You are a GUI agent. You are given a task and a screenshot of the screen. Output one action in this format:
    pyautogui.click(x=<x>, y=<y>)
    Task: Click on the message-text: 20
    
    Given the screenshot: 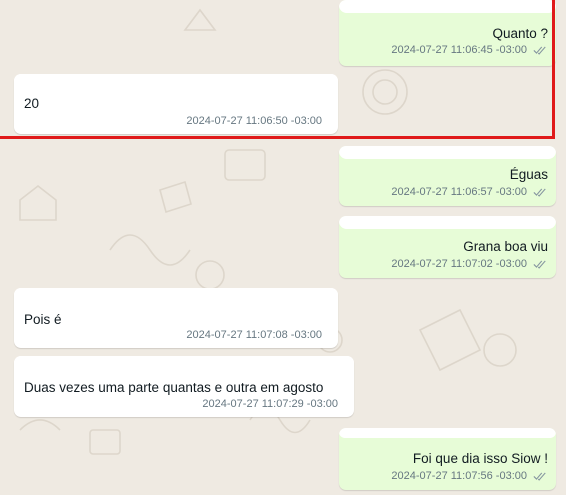 What is the action you would take?
    pyautogui.click(x=32, y=103)
    